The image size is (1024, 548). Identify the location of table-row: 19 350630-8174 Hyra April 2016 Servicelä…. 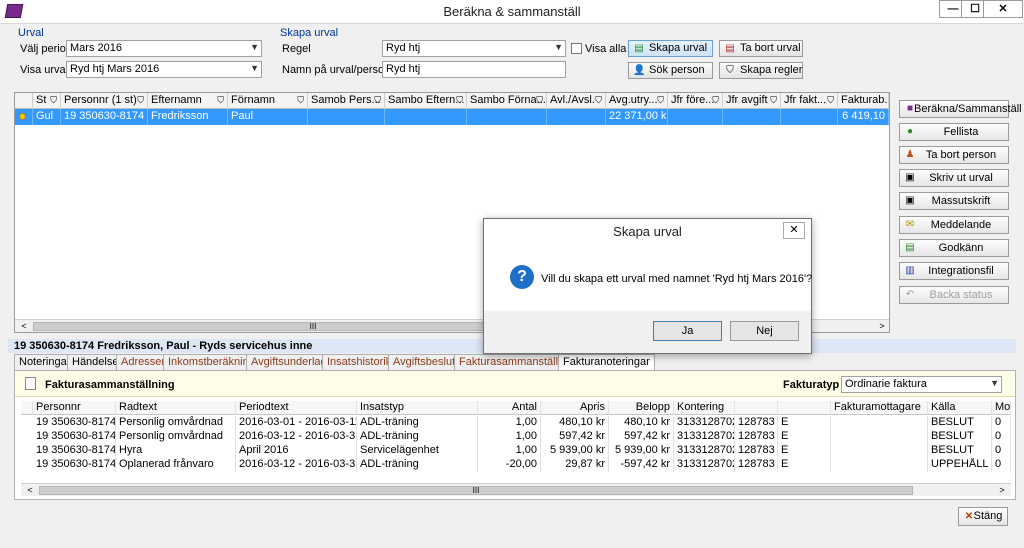
(516, 451).